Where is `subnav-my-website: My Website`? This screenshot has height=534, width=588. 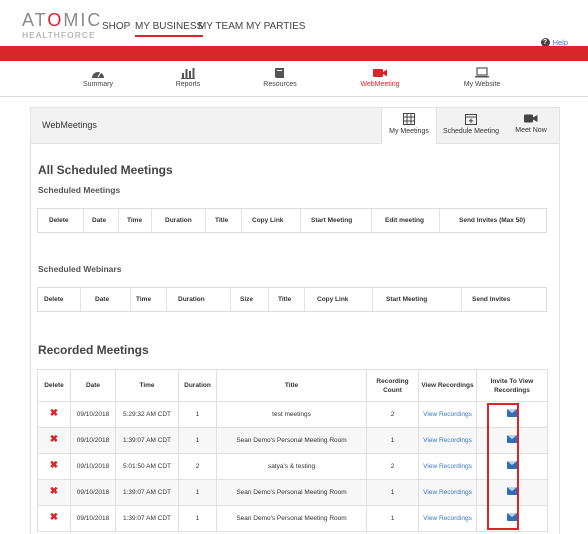 subnav-my-website: My Website is located at coordinates (482, 77).